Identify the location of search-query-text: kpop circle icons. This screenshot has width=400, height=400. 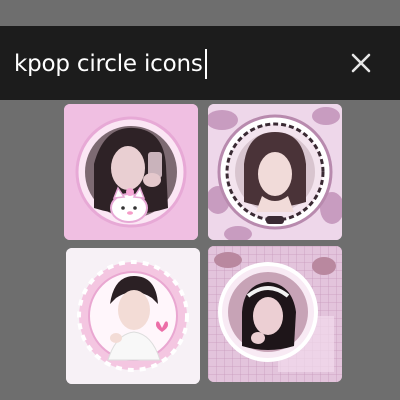
(108, 64).